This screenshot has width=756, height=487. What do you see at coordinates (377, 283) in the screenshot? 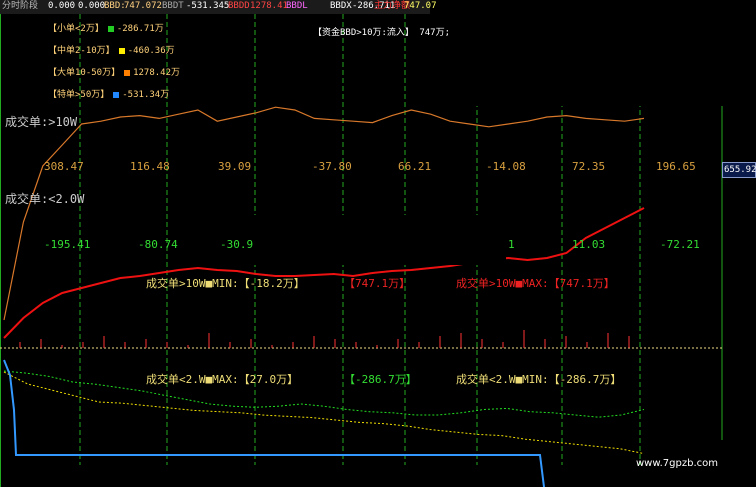
I see `stat-big-mid: 【747.1万】` at bounding box center [377, 283].